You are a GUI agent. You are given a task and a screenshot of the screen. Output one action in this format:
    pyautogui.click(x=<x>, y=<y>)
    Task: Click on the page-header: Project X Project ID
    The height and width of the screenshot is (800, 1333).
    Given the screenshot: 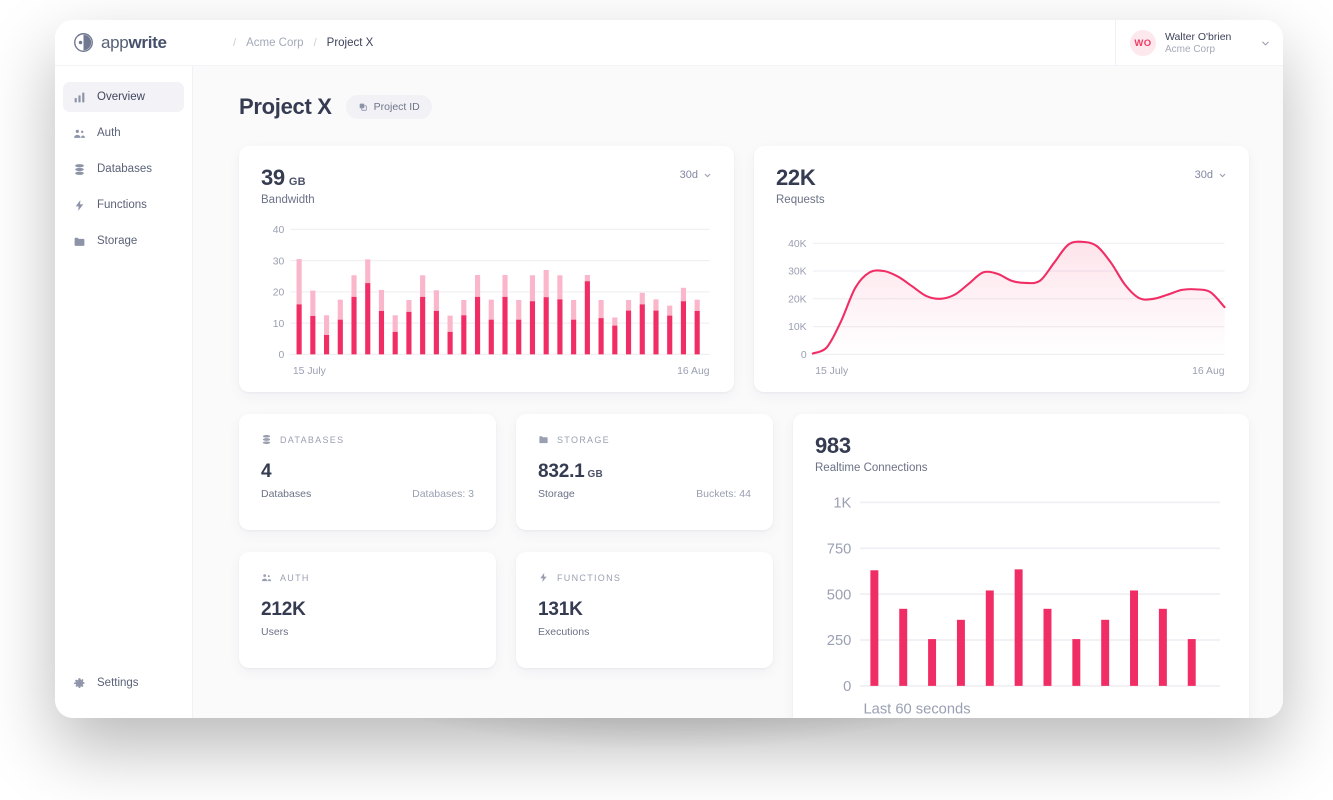 What is the action you would take?
    pyautogui.click(x=744, y=107)
    